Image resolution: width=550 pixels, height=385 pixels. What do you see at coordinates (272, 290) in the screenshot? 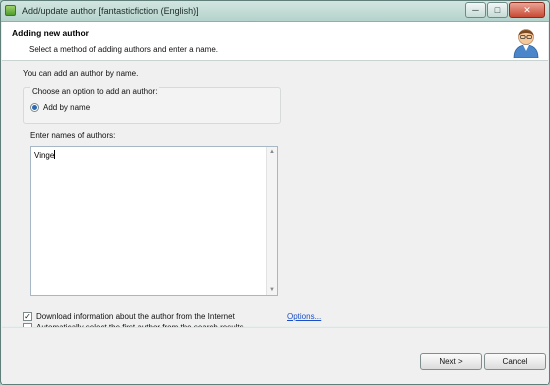
I see `scroll-down-icon: ▼` at bounding box center [272, 290].